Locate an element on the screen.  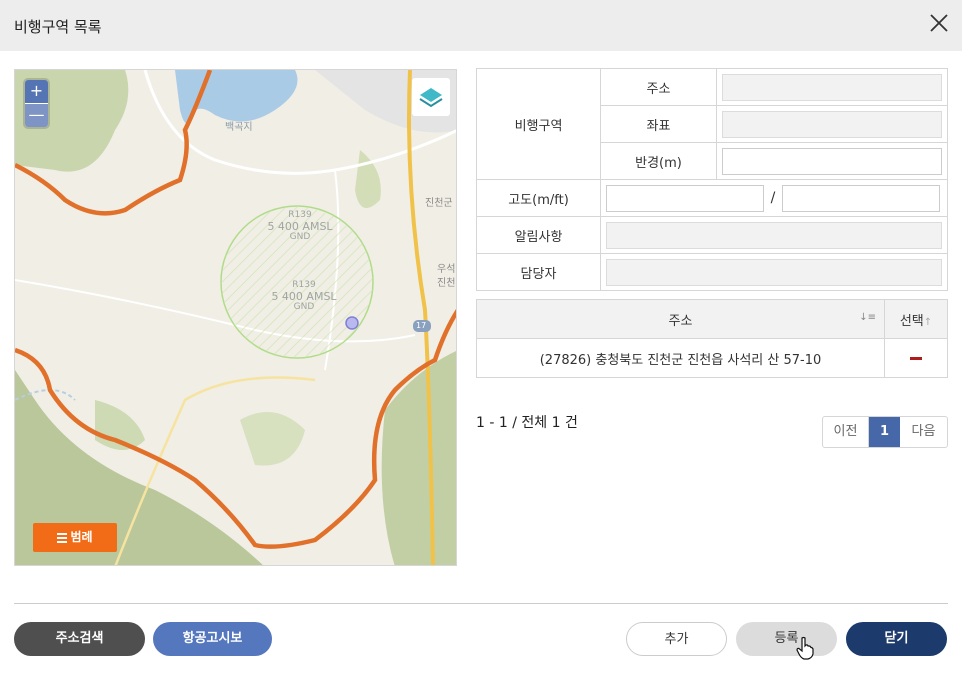
legend-button: 범례 is located at coordinates (75, 537).